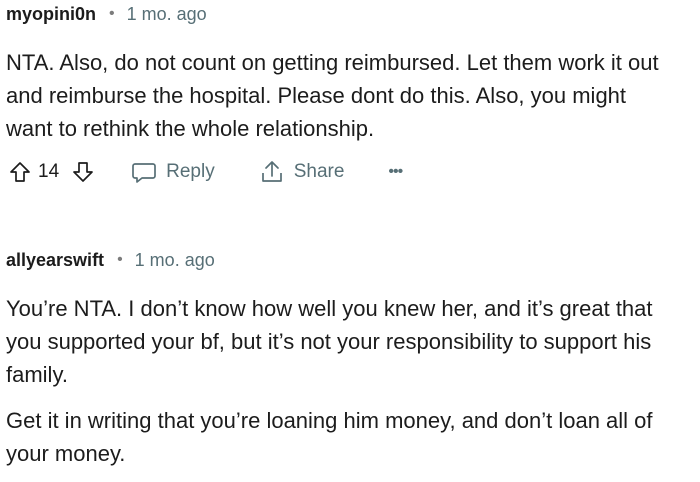 The width and height of the screenshot is (700, 482). I want to click on share-label: Share, so click(319, 171).